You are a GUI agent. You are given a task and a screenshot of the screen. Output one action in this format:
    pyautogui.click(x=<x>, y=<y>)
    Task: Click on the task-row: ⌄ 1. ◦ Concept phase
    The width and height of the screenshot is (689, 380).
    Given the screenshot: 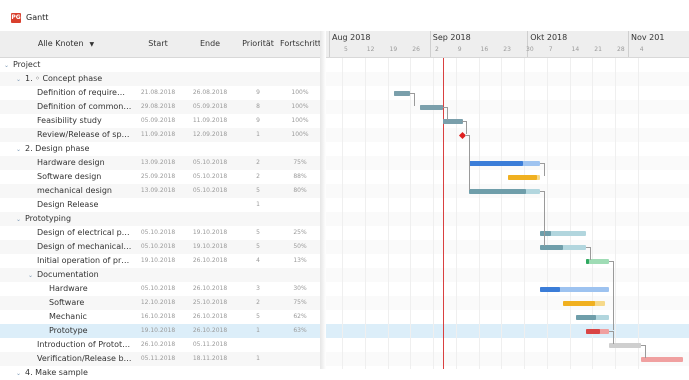 What is the action you would take?
    pyautogui.click(x=160, y=79)
    